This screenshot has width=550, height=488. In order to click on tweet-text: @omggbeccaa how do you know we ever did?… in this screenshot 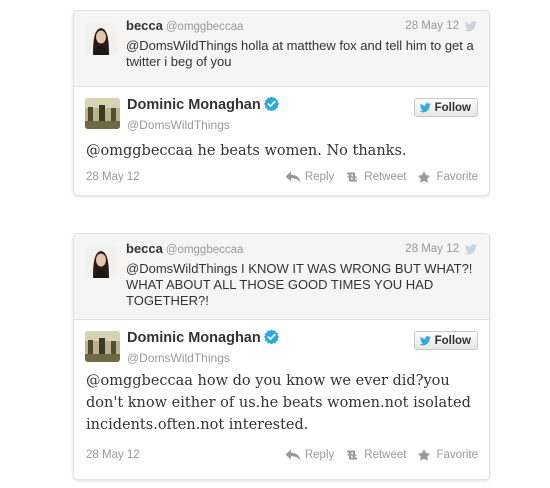, I will do `click(278, 403)`.